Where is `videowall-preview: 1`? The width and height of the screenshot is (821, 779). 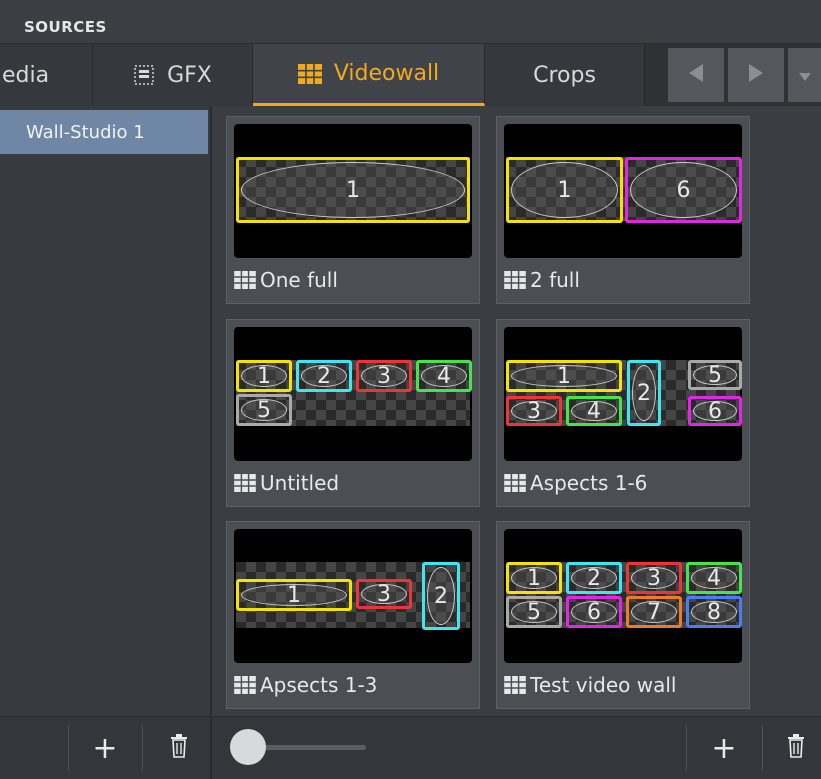
videowall-preview: 1 is located at coordinates (353, 191).